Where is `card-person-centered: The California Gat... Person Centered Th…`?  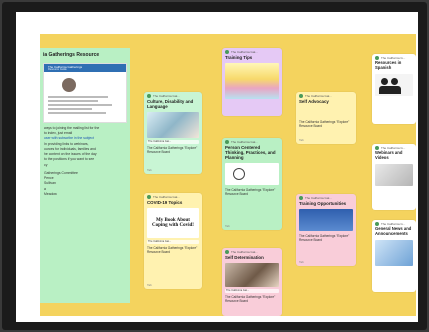
card-person-centered: The California Gat... Person Centered Th… is located at coordinates (252, 184).